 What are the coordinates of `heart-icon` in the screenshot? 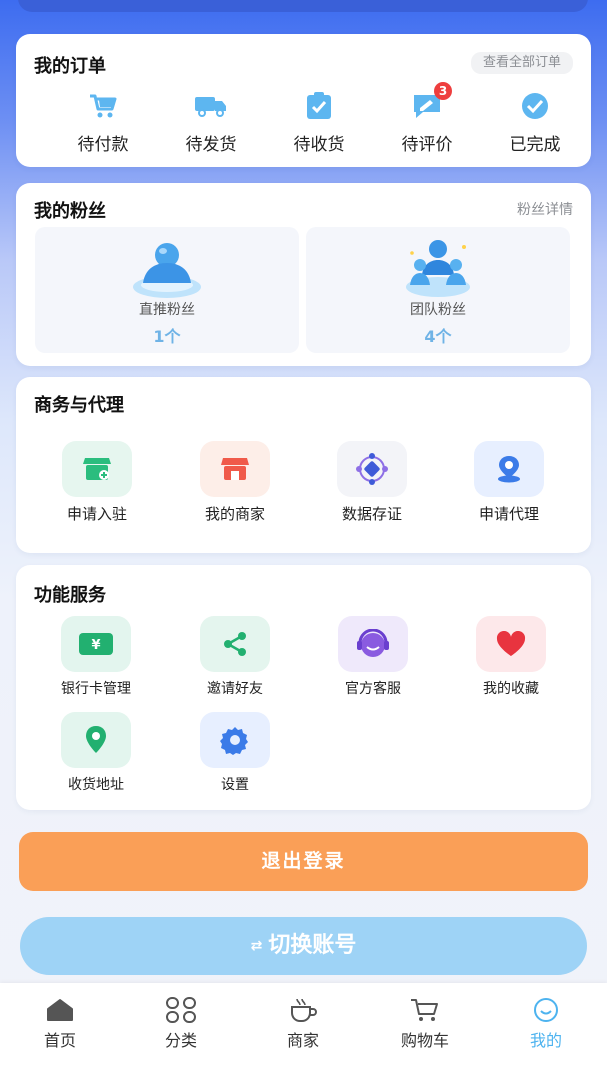 It's located at (511, 644).